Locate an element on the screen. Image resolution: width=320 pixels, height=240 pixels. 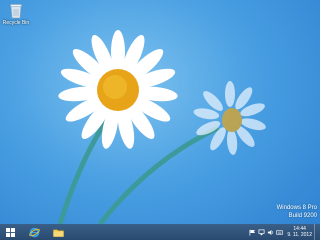
desktop-icon-recycle-bin: Recycle Bin is located at coordinates (16, 18).